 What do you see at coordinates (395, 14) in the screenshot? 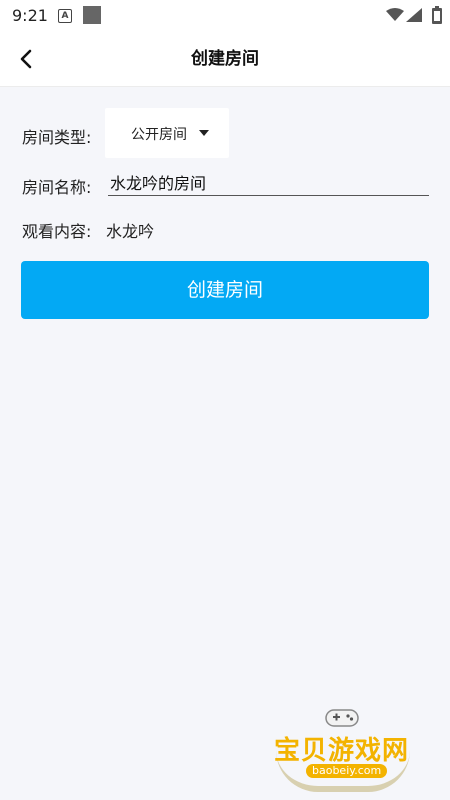
I see `wifi-icon` at bounding box center [395, 14].